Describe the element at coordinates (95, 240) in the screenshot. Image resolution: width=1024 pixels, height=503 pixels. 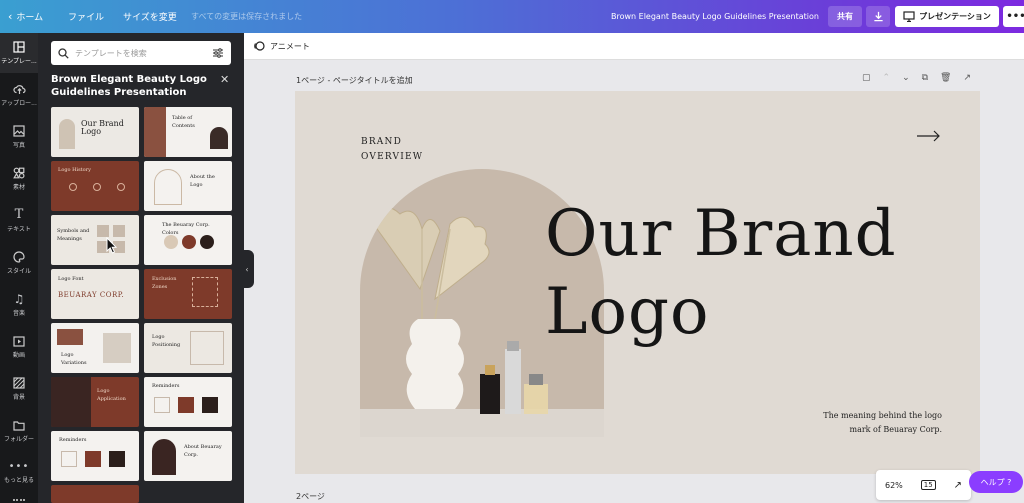
I see `template-thumbnail: Symbols and Meanings` at that location.